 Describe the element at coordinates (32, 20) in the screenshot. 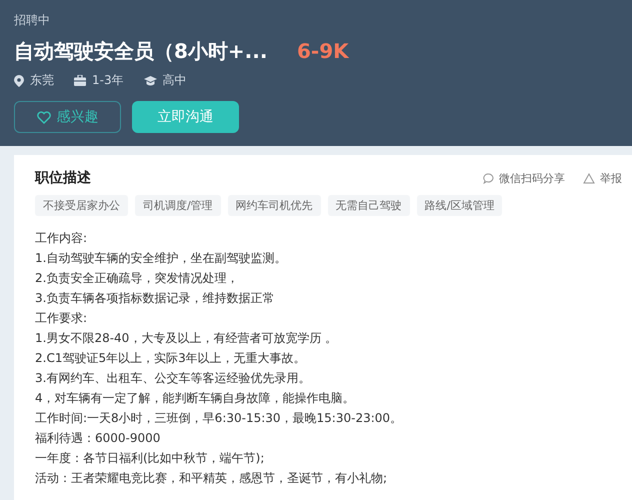

I see `status-label: 招聘中` at that location.